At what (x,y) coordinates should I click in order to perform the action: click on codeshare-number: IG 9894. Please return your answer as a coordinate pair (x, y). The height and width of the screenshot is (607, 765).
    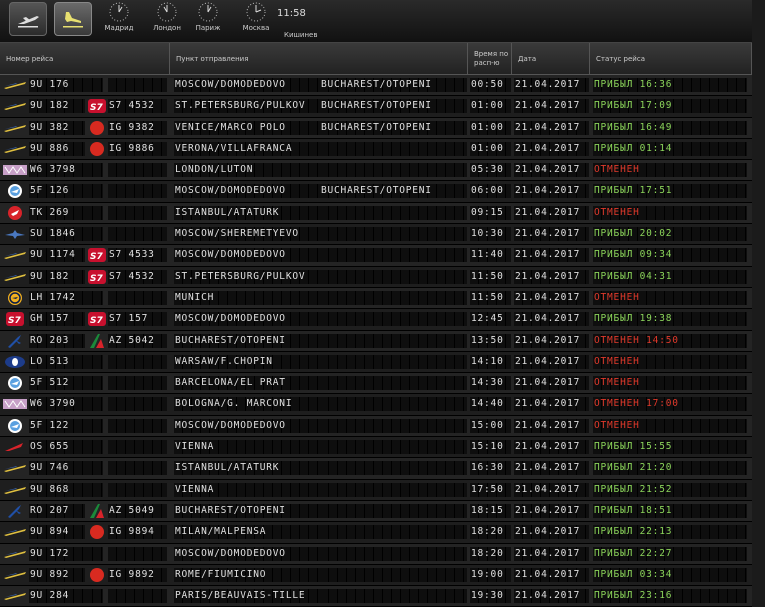
    Looking at the image, I should click on (137, 532).